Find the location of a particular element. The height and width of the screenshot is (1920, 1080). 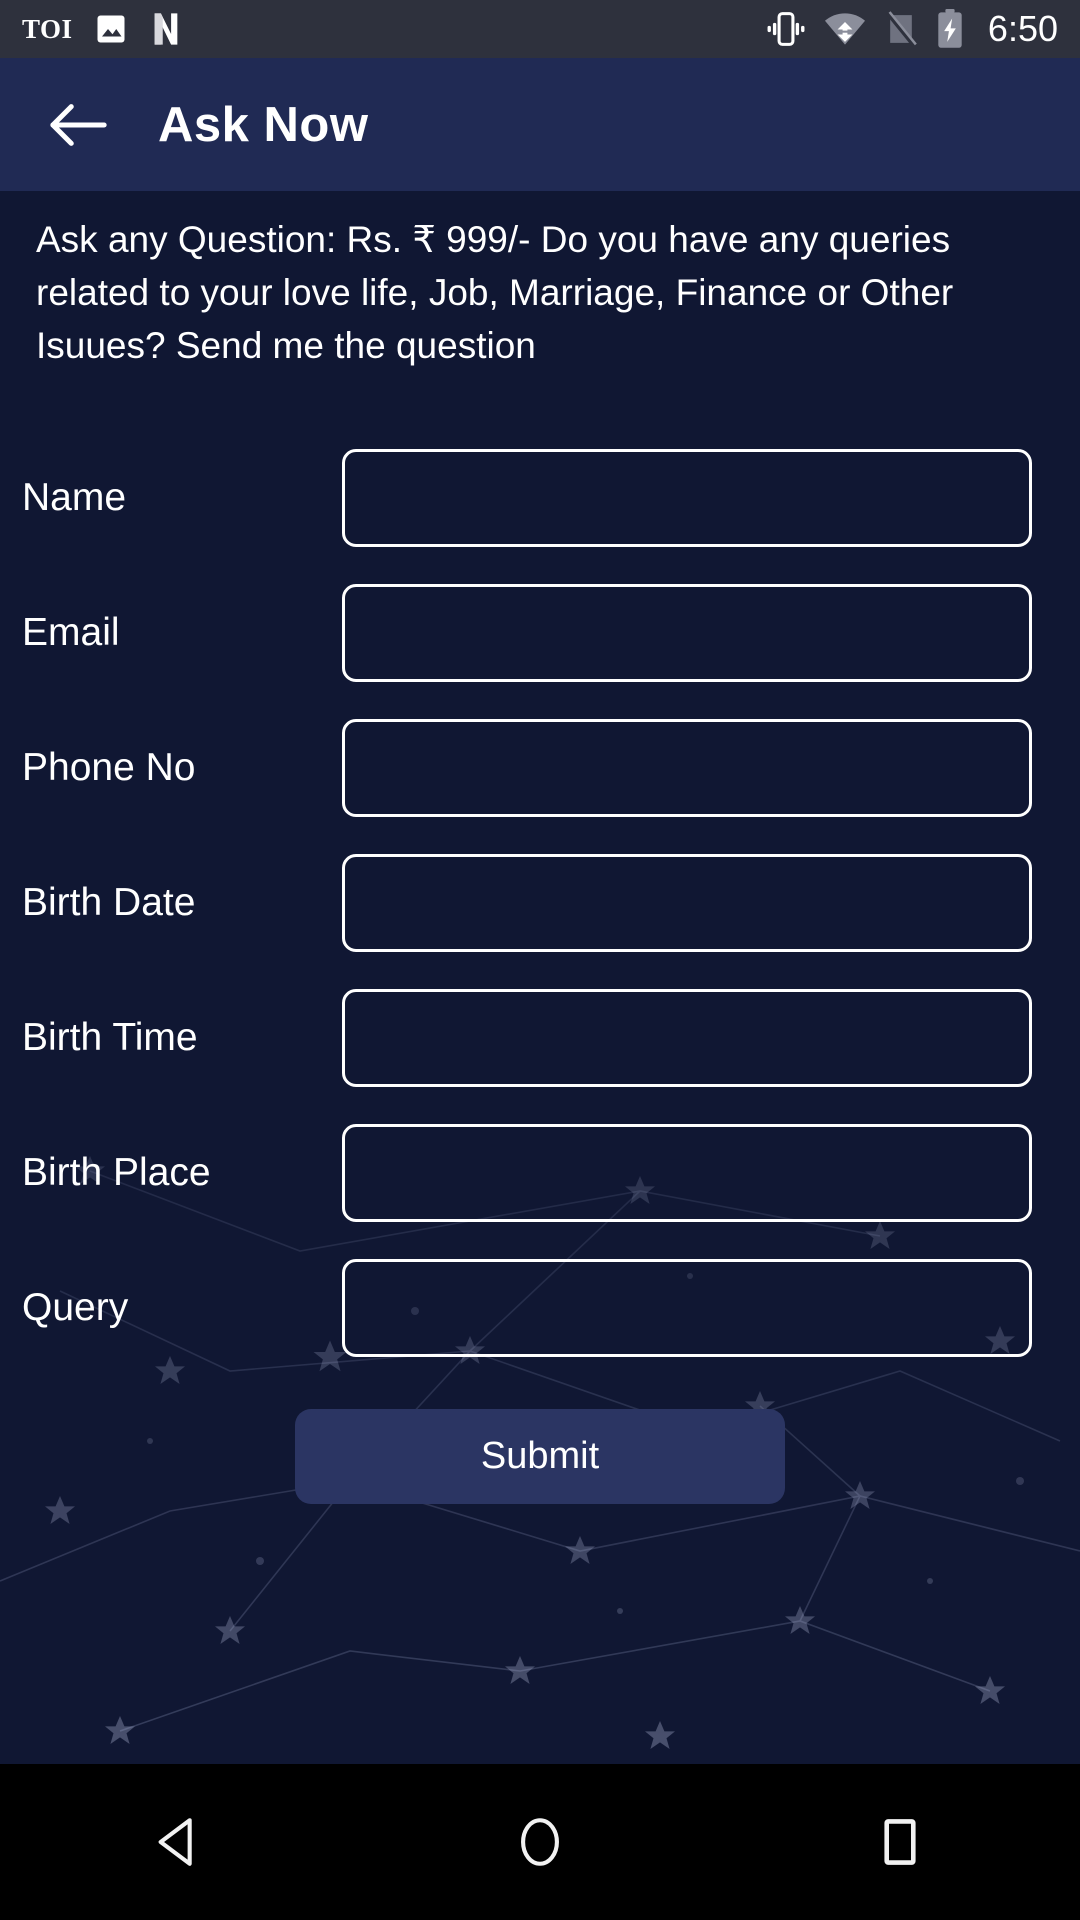

status-bar-left-icons: TOI is located at coordinates (102, 29).